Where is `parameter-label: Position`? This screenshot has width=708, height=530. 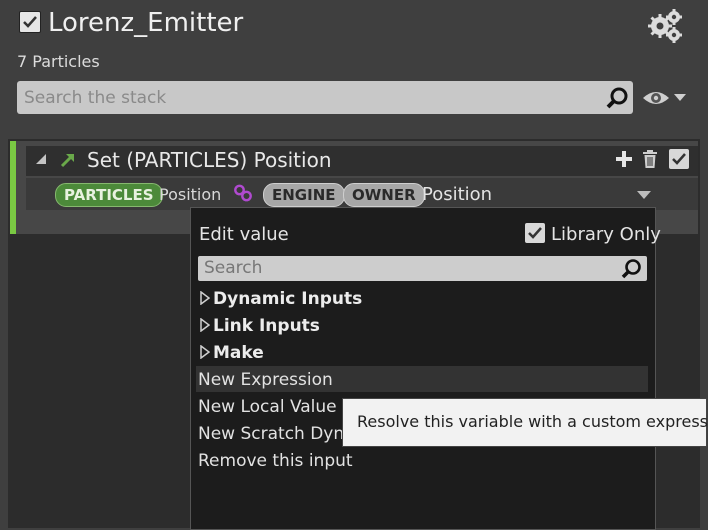 parameter-label: Position is located at coordinates (190, 194).